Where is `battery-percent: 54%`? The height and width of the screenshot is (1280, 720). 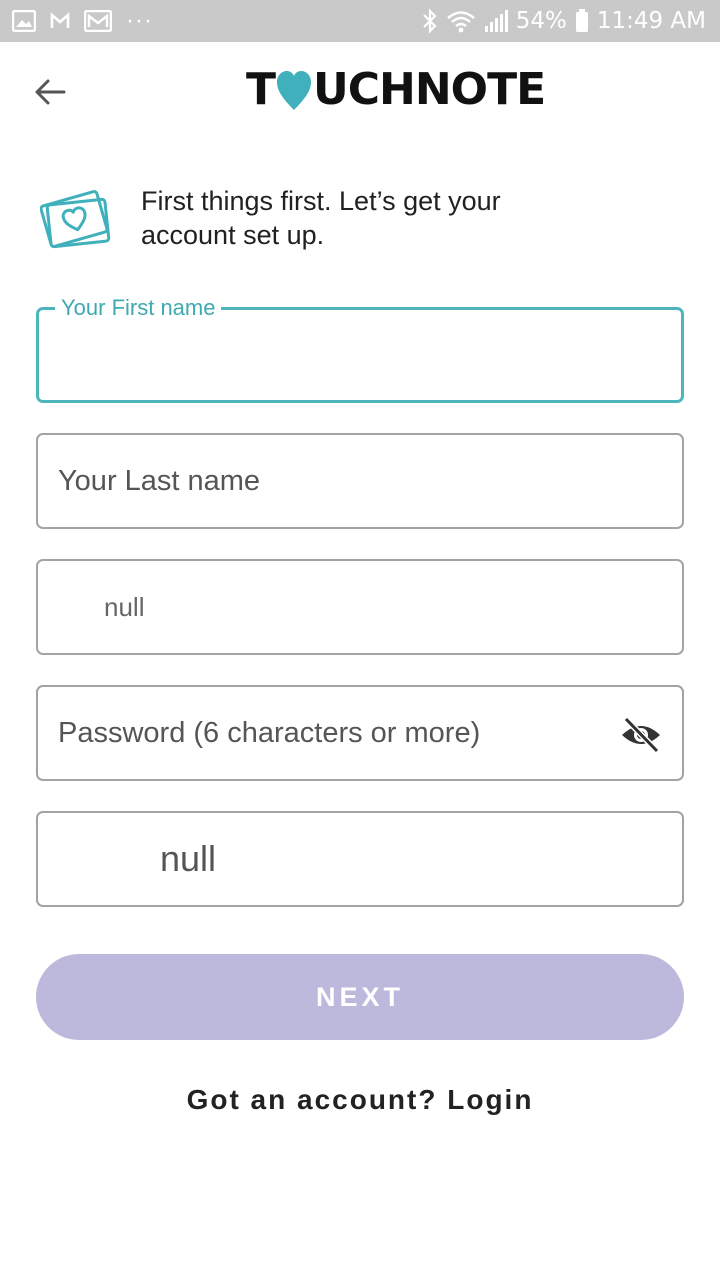 battery-percent: 54% is located at coordinates (541, 21).